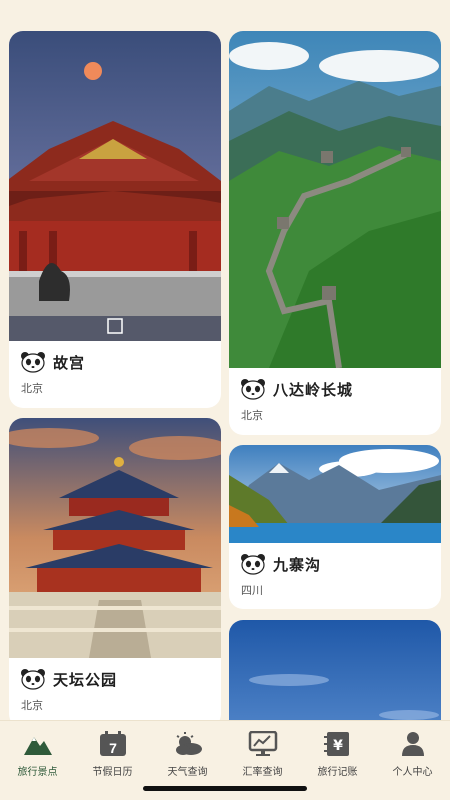 This screenshot has height=800, width=450. I want to click on tab-attractions: 旅行景点, so click(37, 756).